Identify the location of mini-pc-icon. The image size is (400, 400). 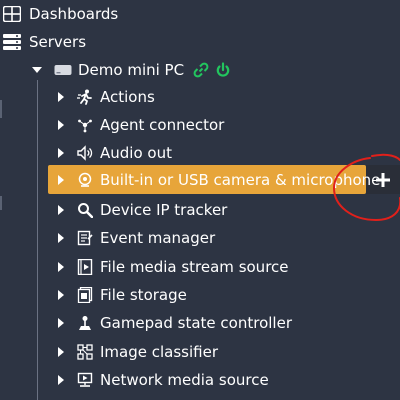
(63, 70).